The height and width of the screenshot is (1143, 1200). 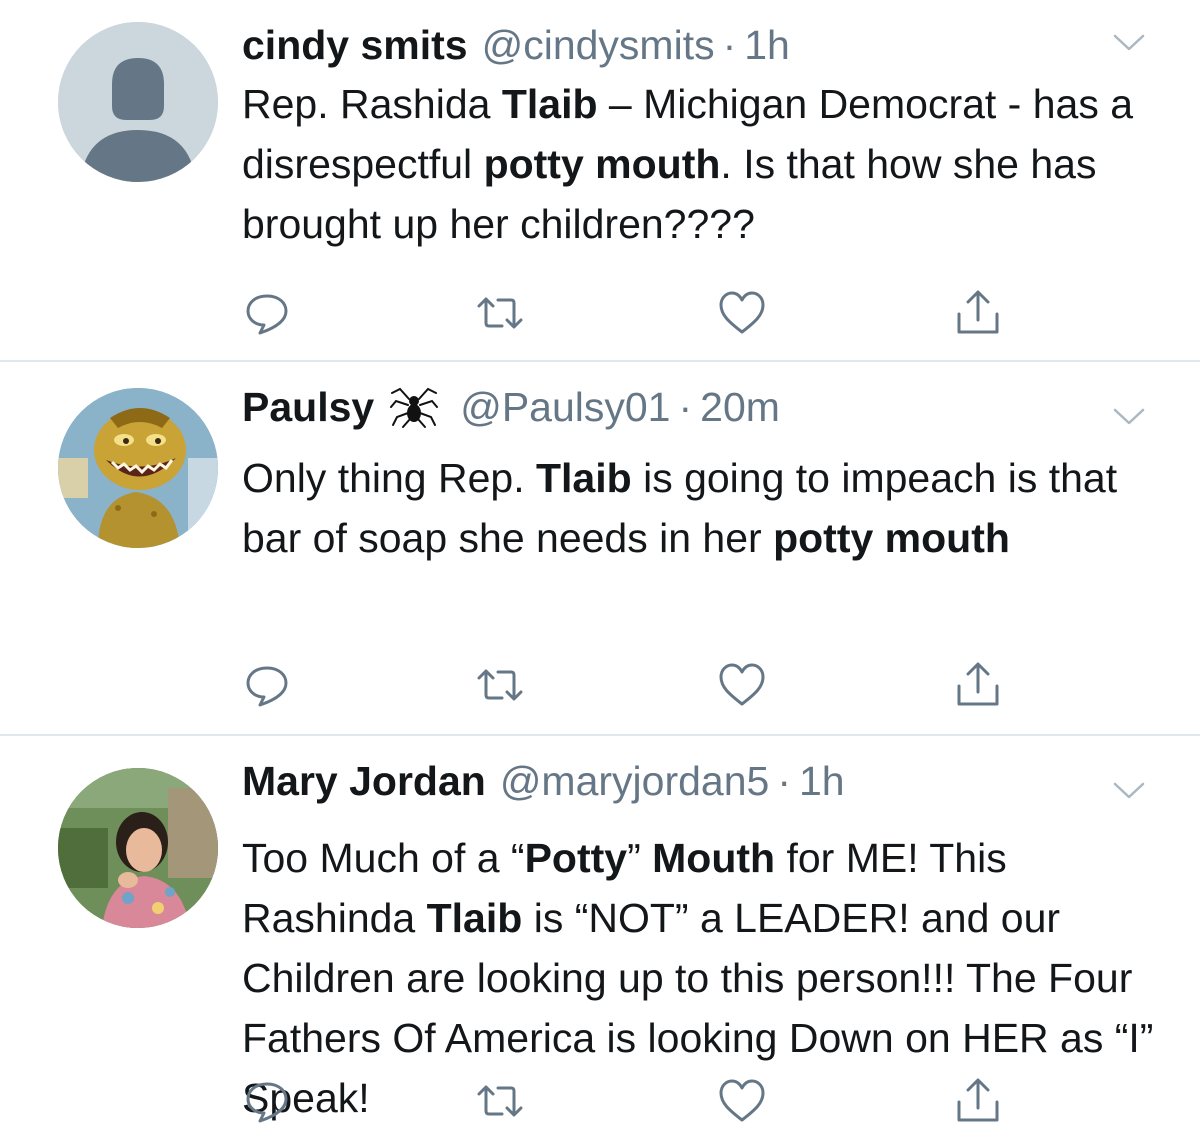 I want to click on photo-avatar-image, so click(x=138, y=848).